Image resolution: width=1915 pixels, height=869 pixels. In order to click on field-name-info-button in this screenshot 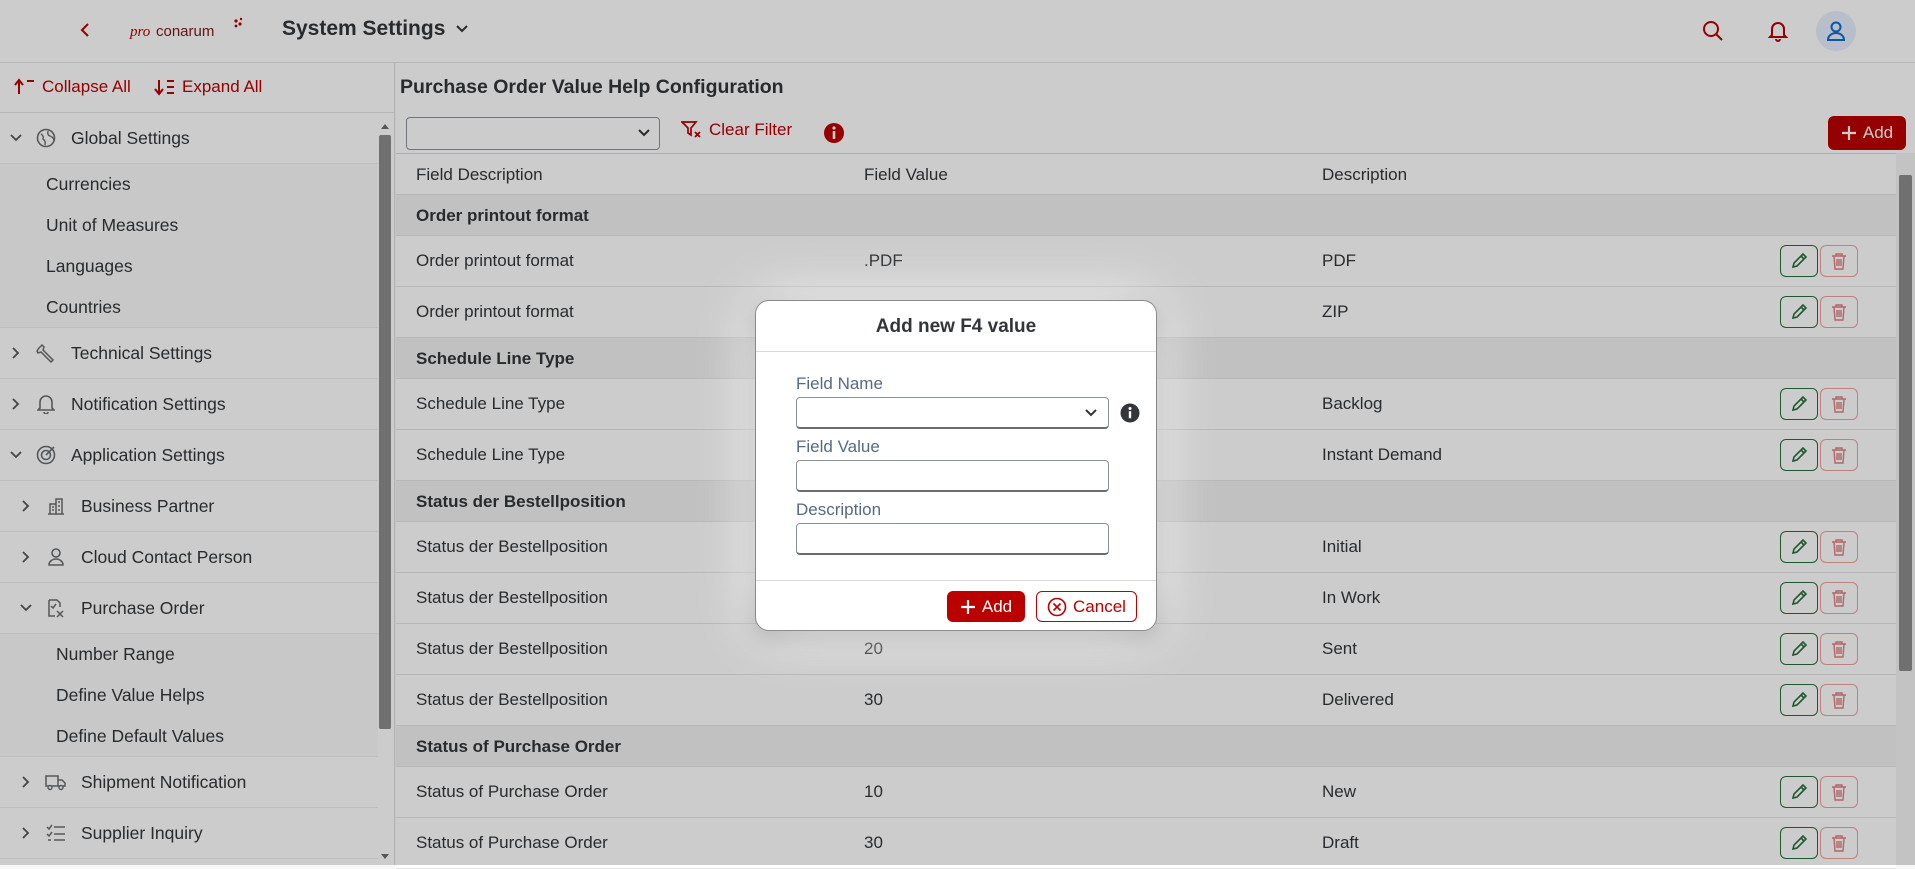, I will do `click(1130, 413)`.